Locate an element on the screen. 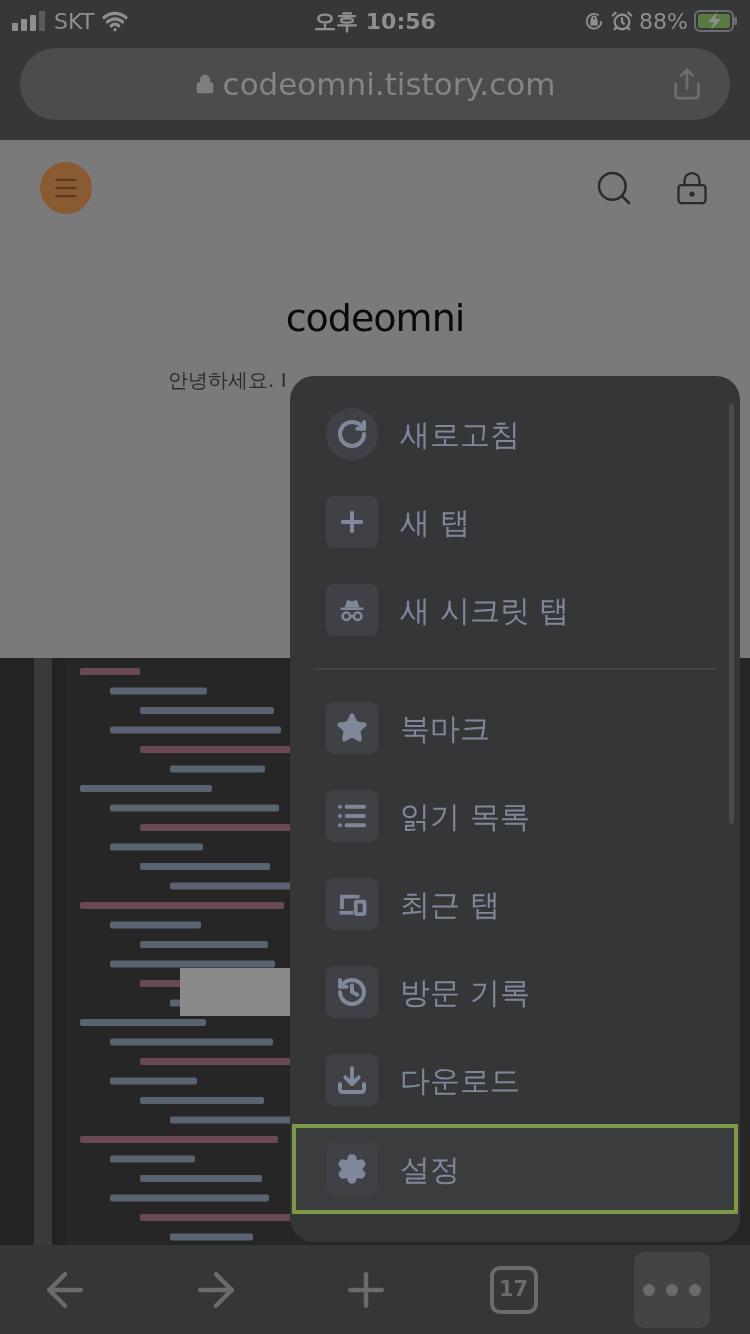  carrier: SKT is located at coordinates (74, 21).